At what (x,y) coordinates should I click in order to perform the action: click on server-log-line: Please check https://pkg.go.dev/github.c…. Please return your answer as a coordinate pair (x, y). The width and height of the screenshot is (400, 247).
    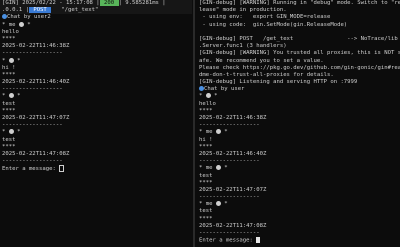
    Looking at the image, I should click on (299, 67).